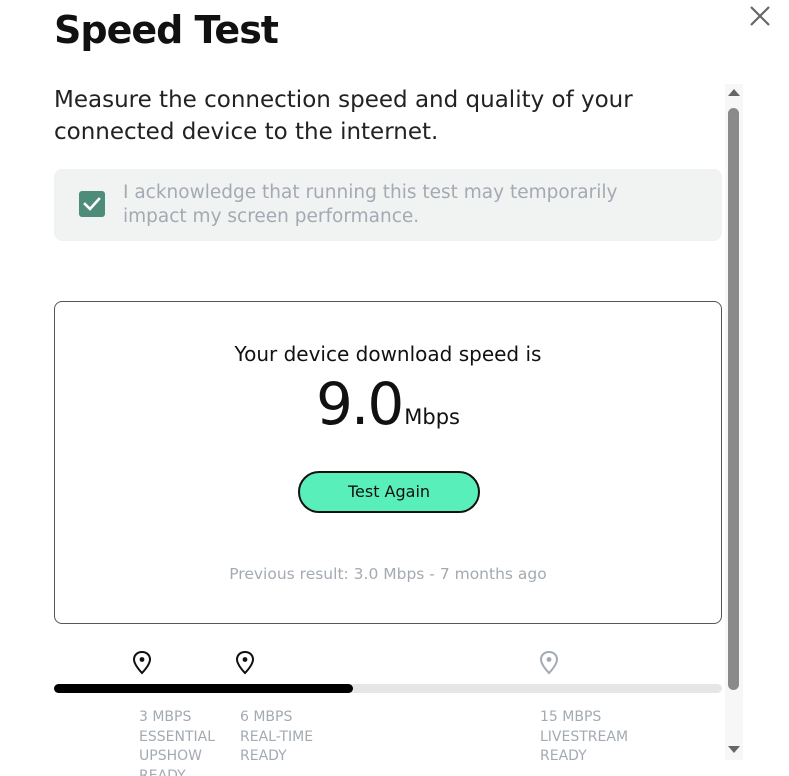 This screenshot has width=789, height=776. What do you see at coordinates (277, 736) in the screenshot?
I see `milestone-label-6mbps: 6 MBPS REAL-TIME READY` at bounding box center [277, 736].